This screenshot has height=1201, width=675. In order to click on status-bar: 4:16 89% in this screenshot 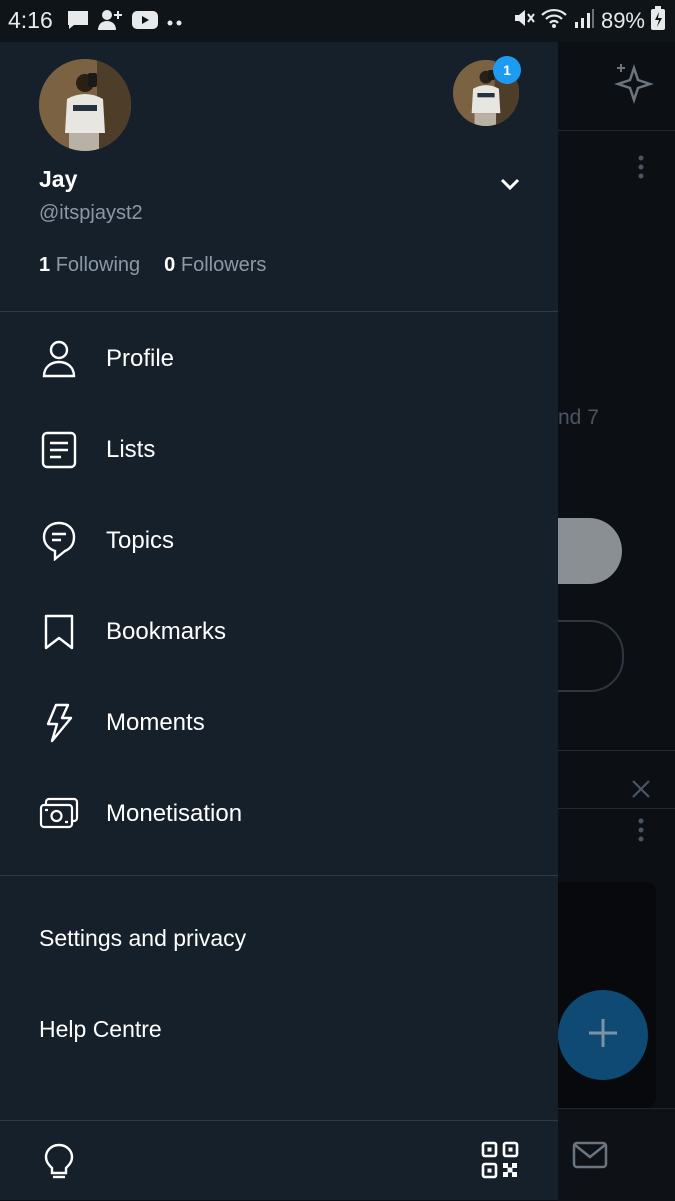, I will do `click(337, 21)`.